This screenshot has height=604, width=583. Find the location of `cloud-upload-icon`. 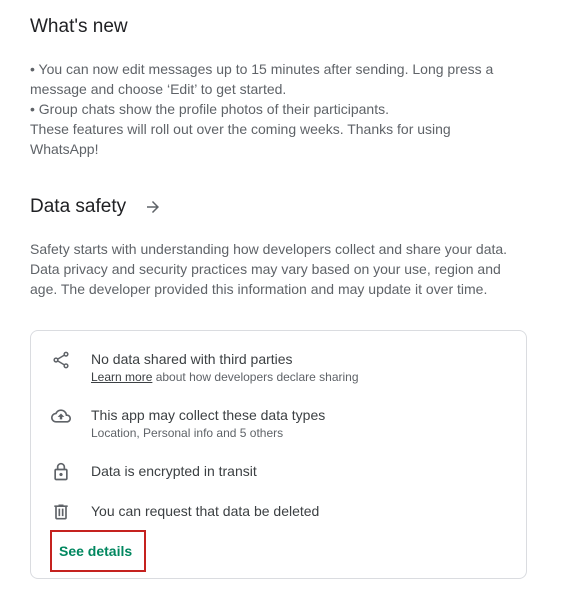

cloud-upload-icon is located at coordinates (61, 416).